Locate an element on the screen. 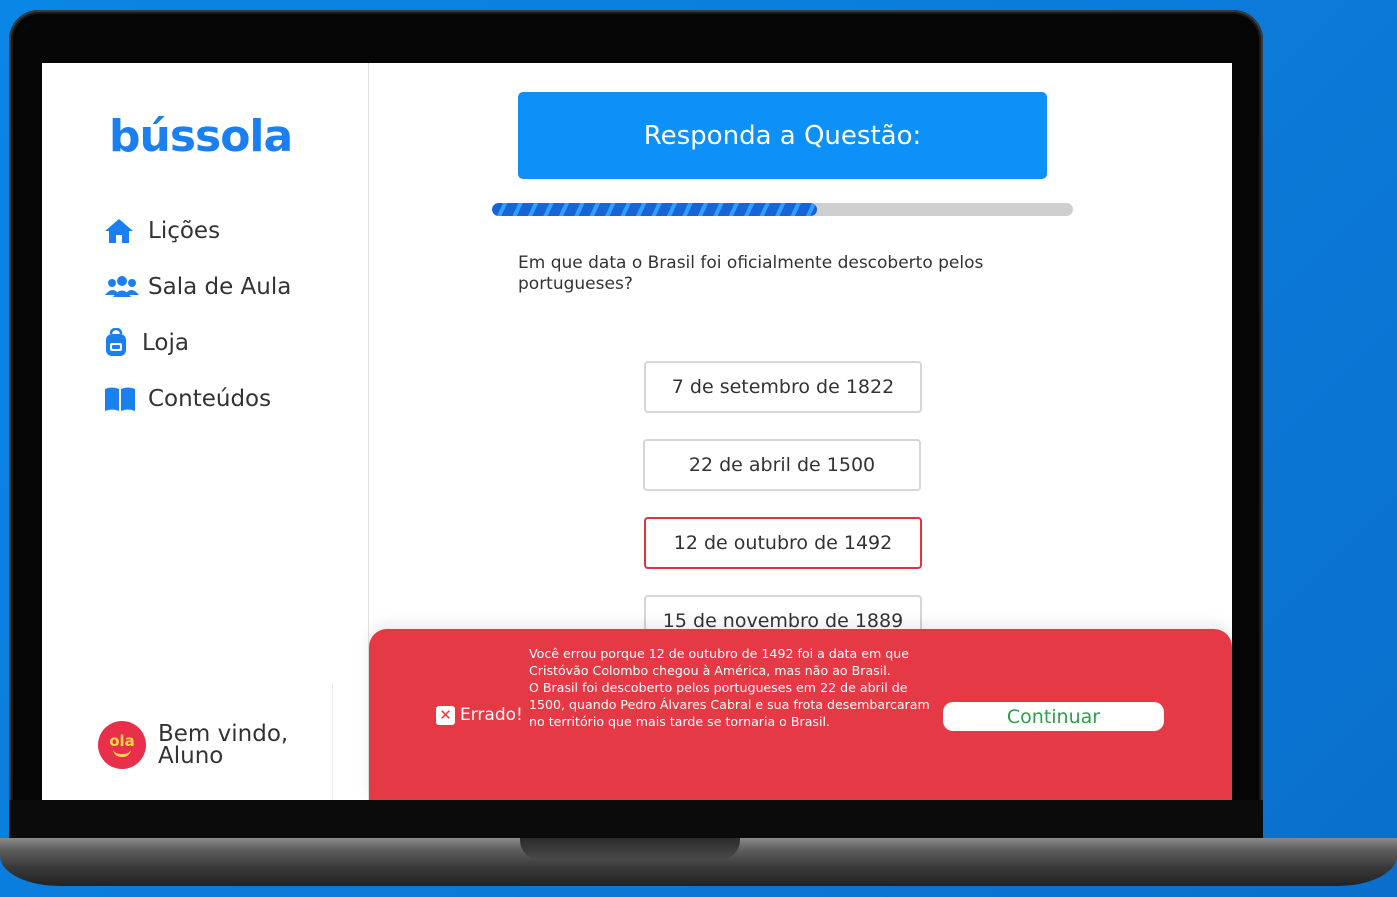 This screenshot has width=1397, height=897. app-logo: bússola is located at coordinates (201, 136).